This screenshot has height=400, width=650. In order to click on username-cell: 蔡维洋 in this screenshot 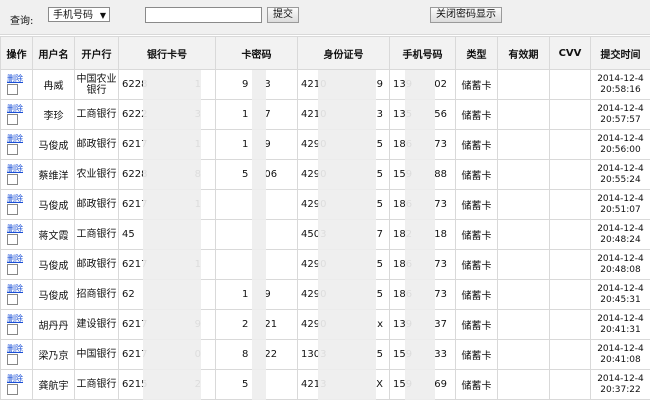, I will do `click(53, 174)`.